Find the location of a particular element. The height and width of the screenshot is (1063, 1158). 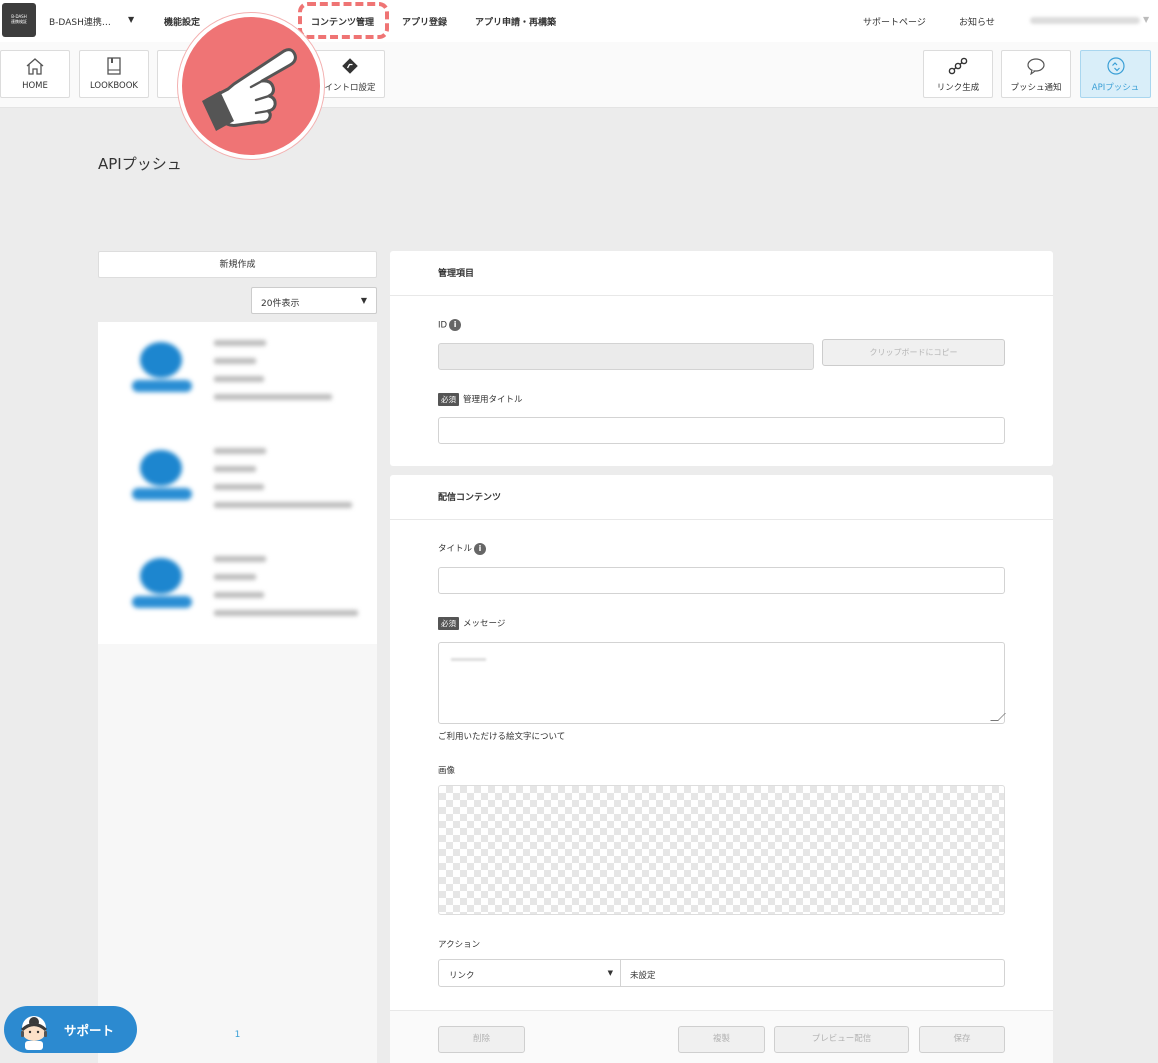

per-page-value: 20件表示 is located at coordinates (280, 304).